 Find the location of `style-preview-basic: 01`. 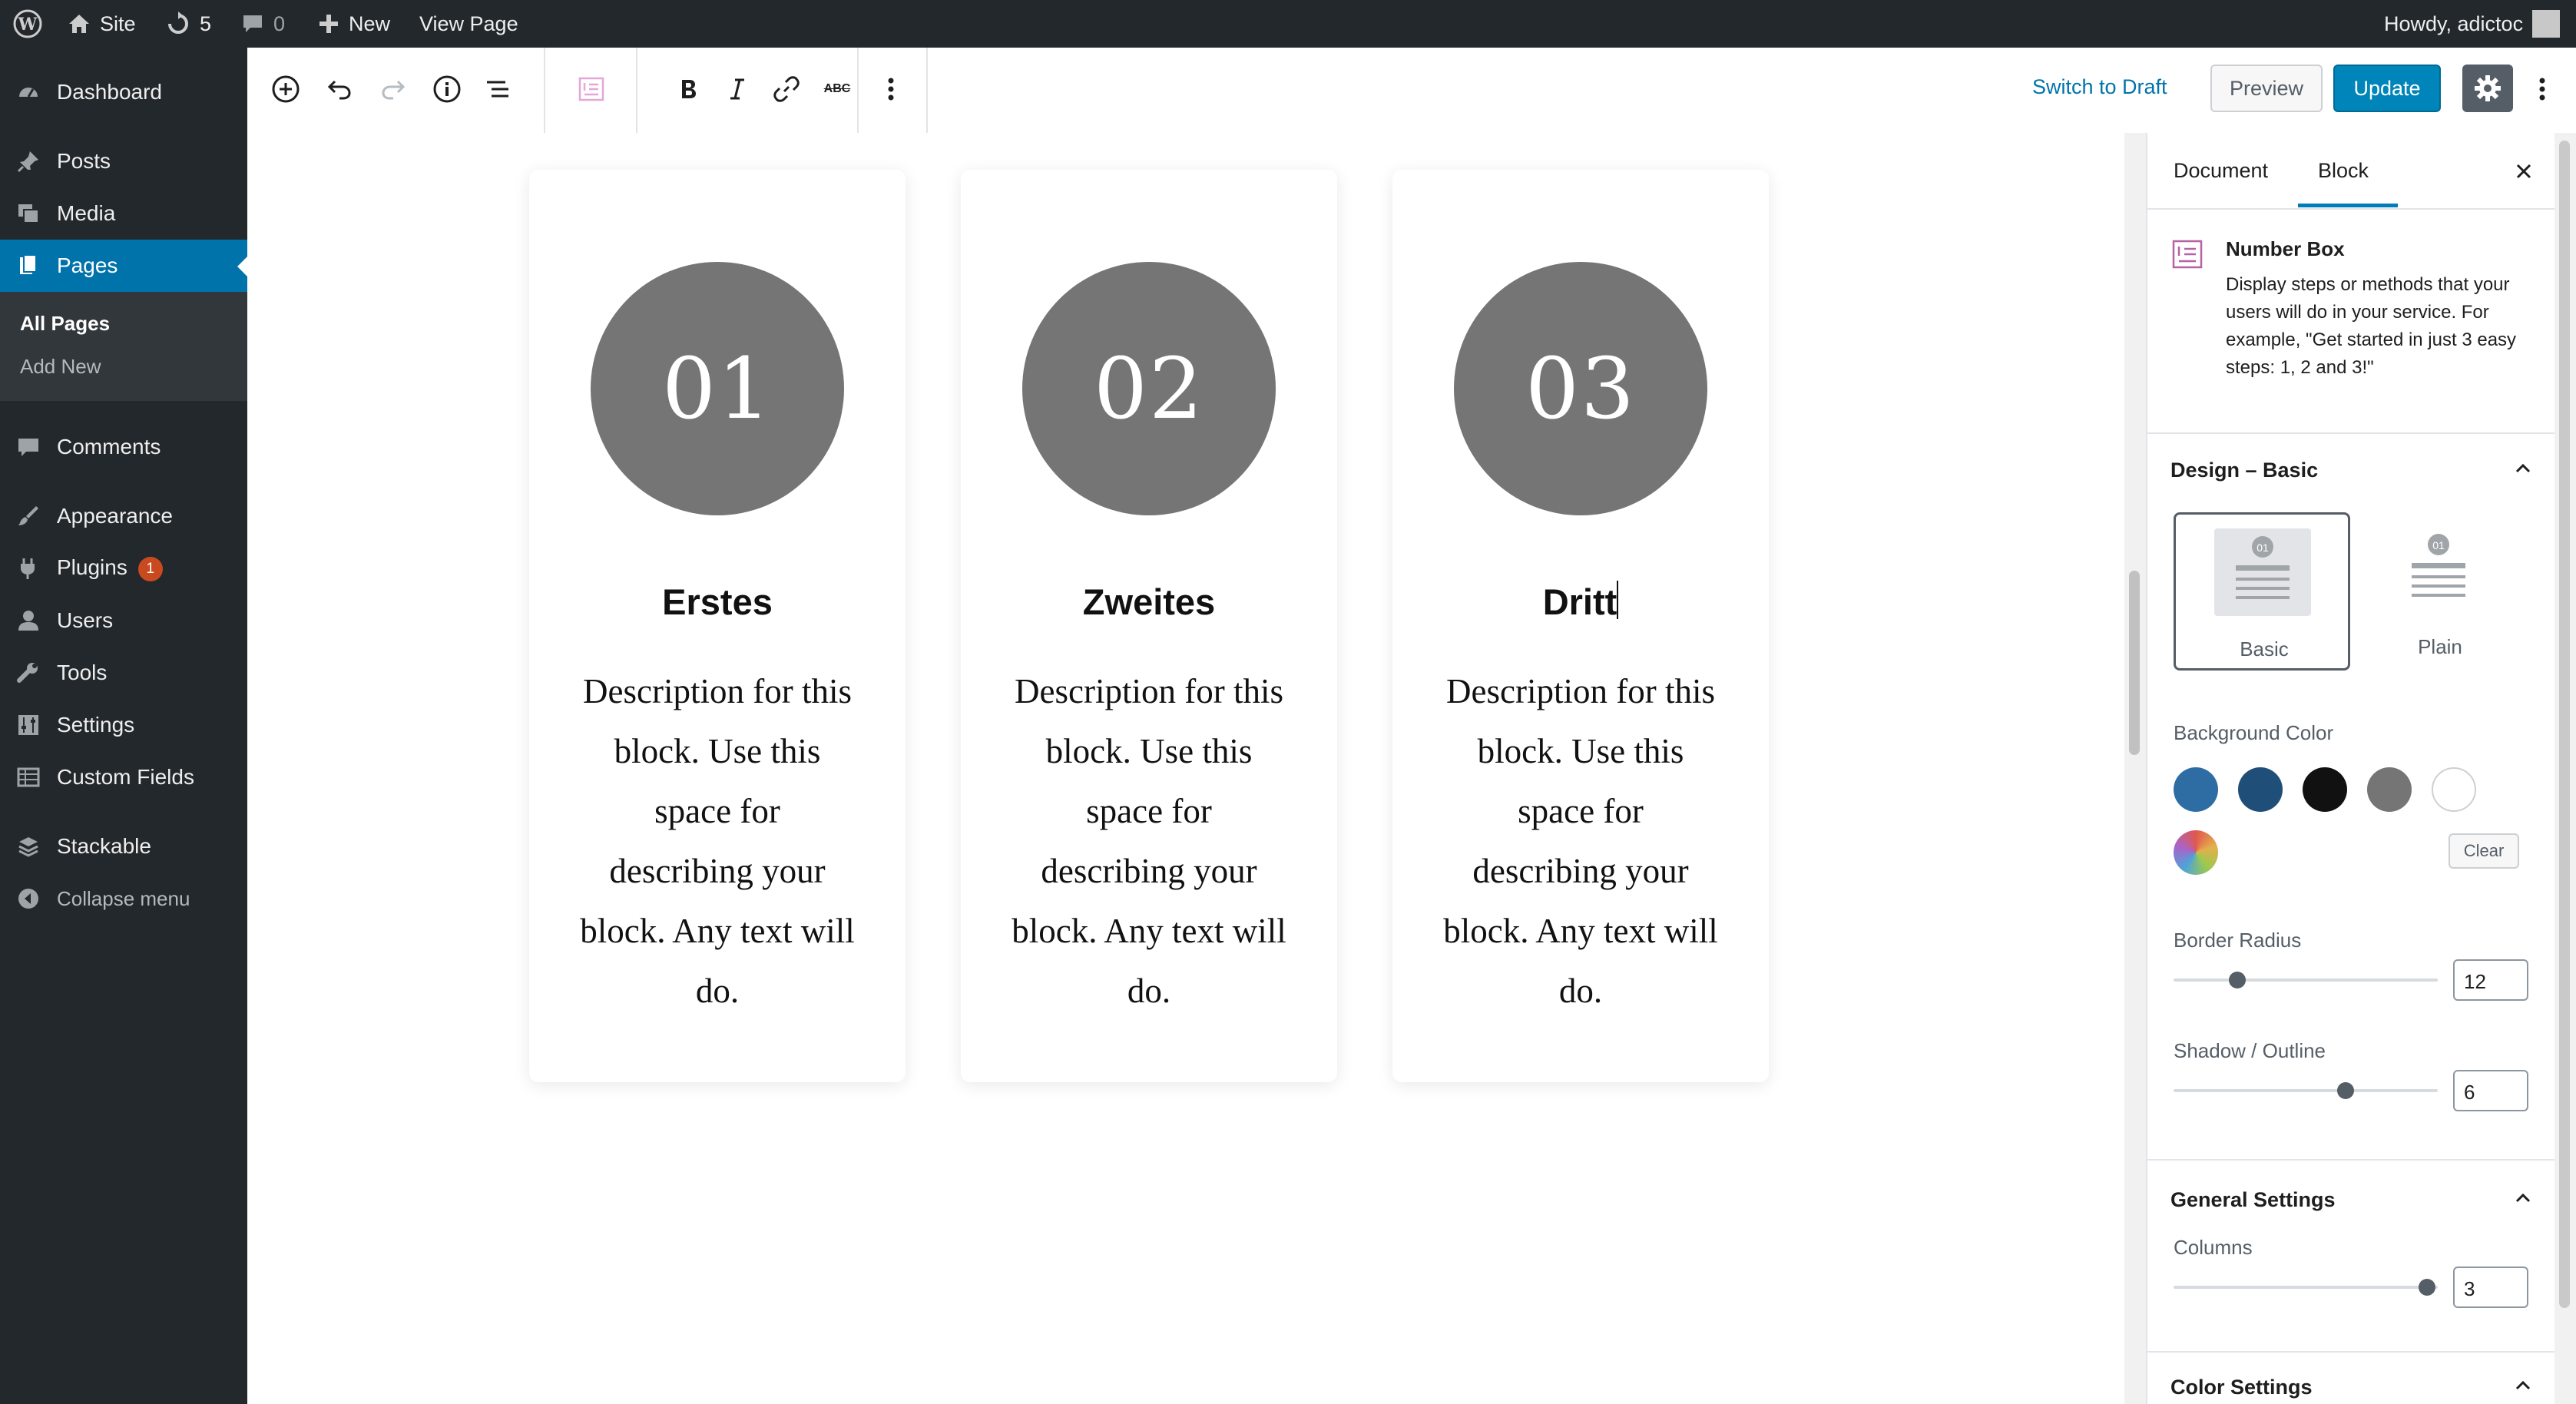

style-preview-basic: 01 is located at coordinates (2262, 572).